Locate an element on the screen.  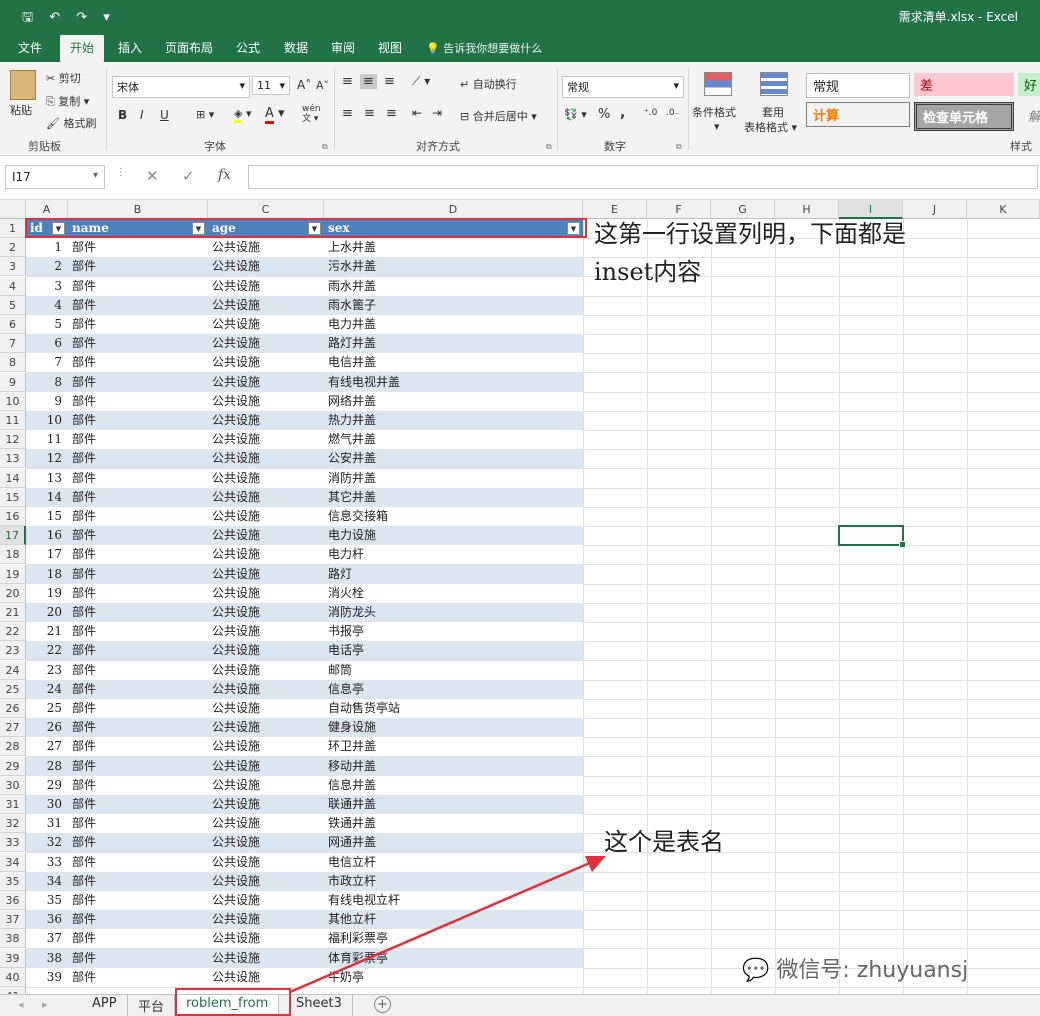
table-cell: 38 is located at coordinates (44, 958).